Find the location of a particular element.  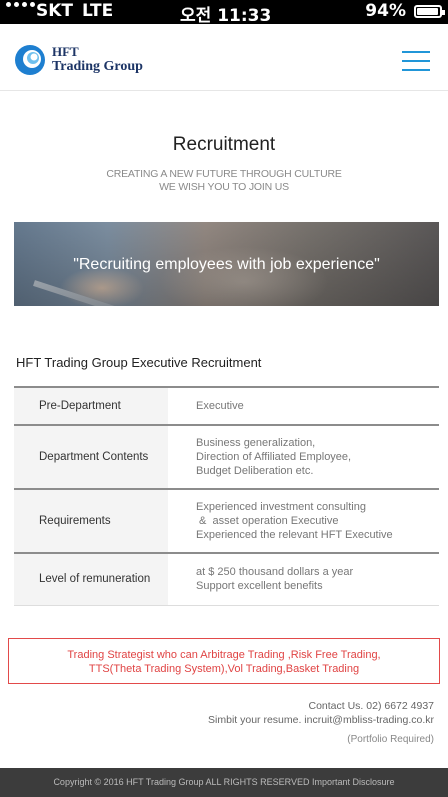

status-bar: SKT LTE 오전 11:33 94% is located at coordinates (224, 13).